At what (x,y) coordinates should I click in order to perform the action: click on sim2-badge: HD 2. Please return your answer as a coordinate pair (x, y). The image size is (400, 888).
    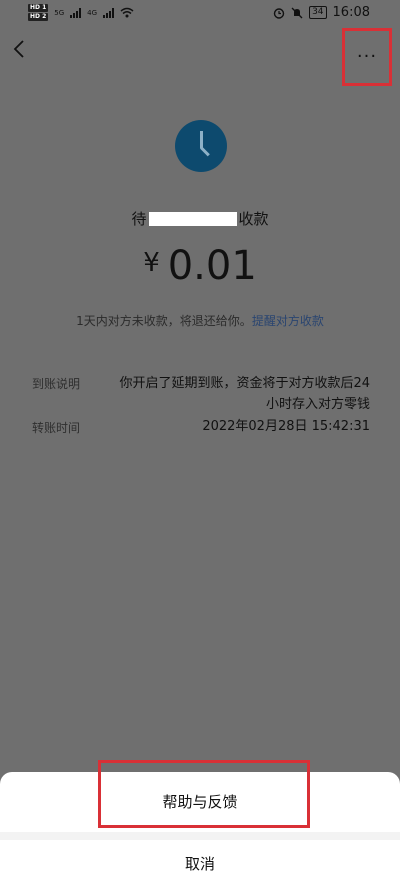
    Looking at the image, I should click on (38, 17).